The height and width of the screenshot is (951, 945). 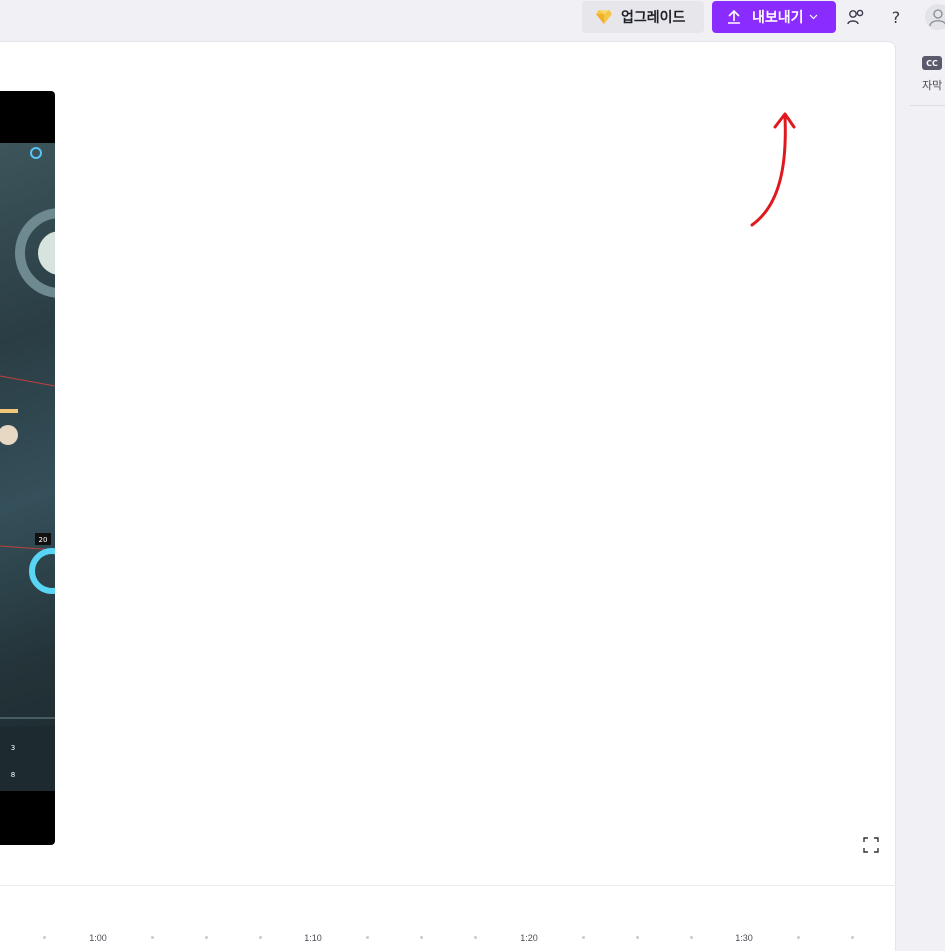 What do you see at coordinates (927, 496) in the screenshot?
I see `right-rail: CC 자막` at bounding box center [927, 496].